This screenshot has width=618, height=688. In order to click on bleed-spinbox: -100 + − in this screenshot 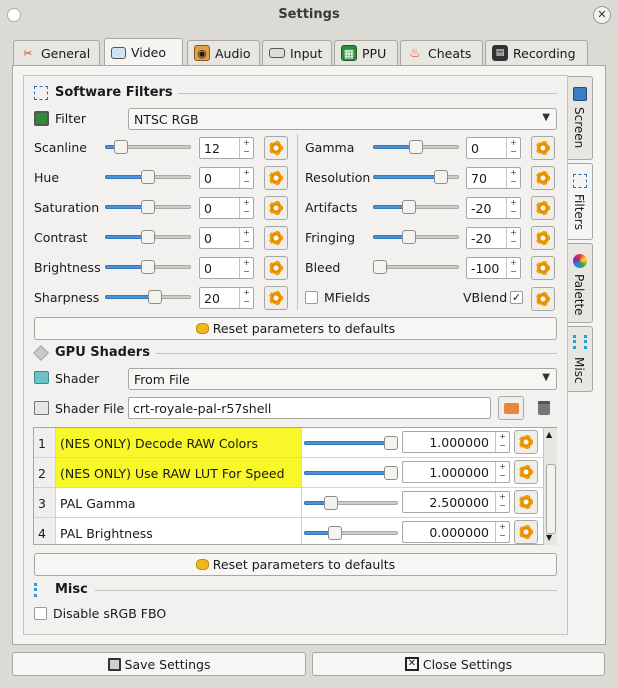, I will do `click(493, 268)`.